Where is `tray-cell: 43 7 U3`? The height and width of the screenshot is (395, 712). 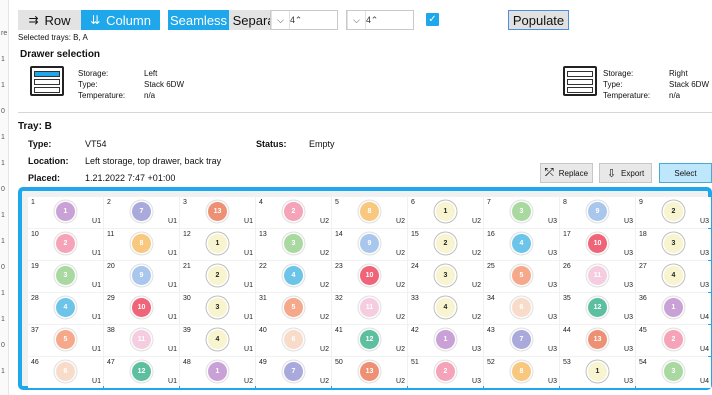 tray-cell: 43 7 U3 is located at coordinates (521, 340).